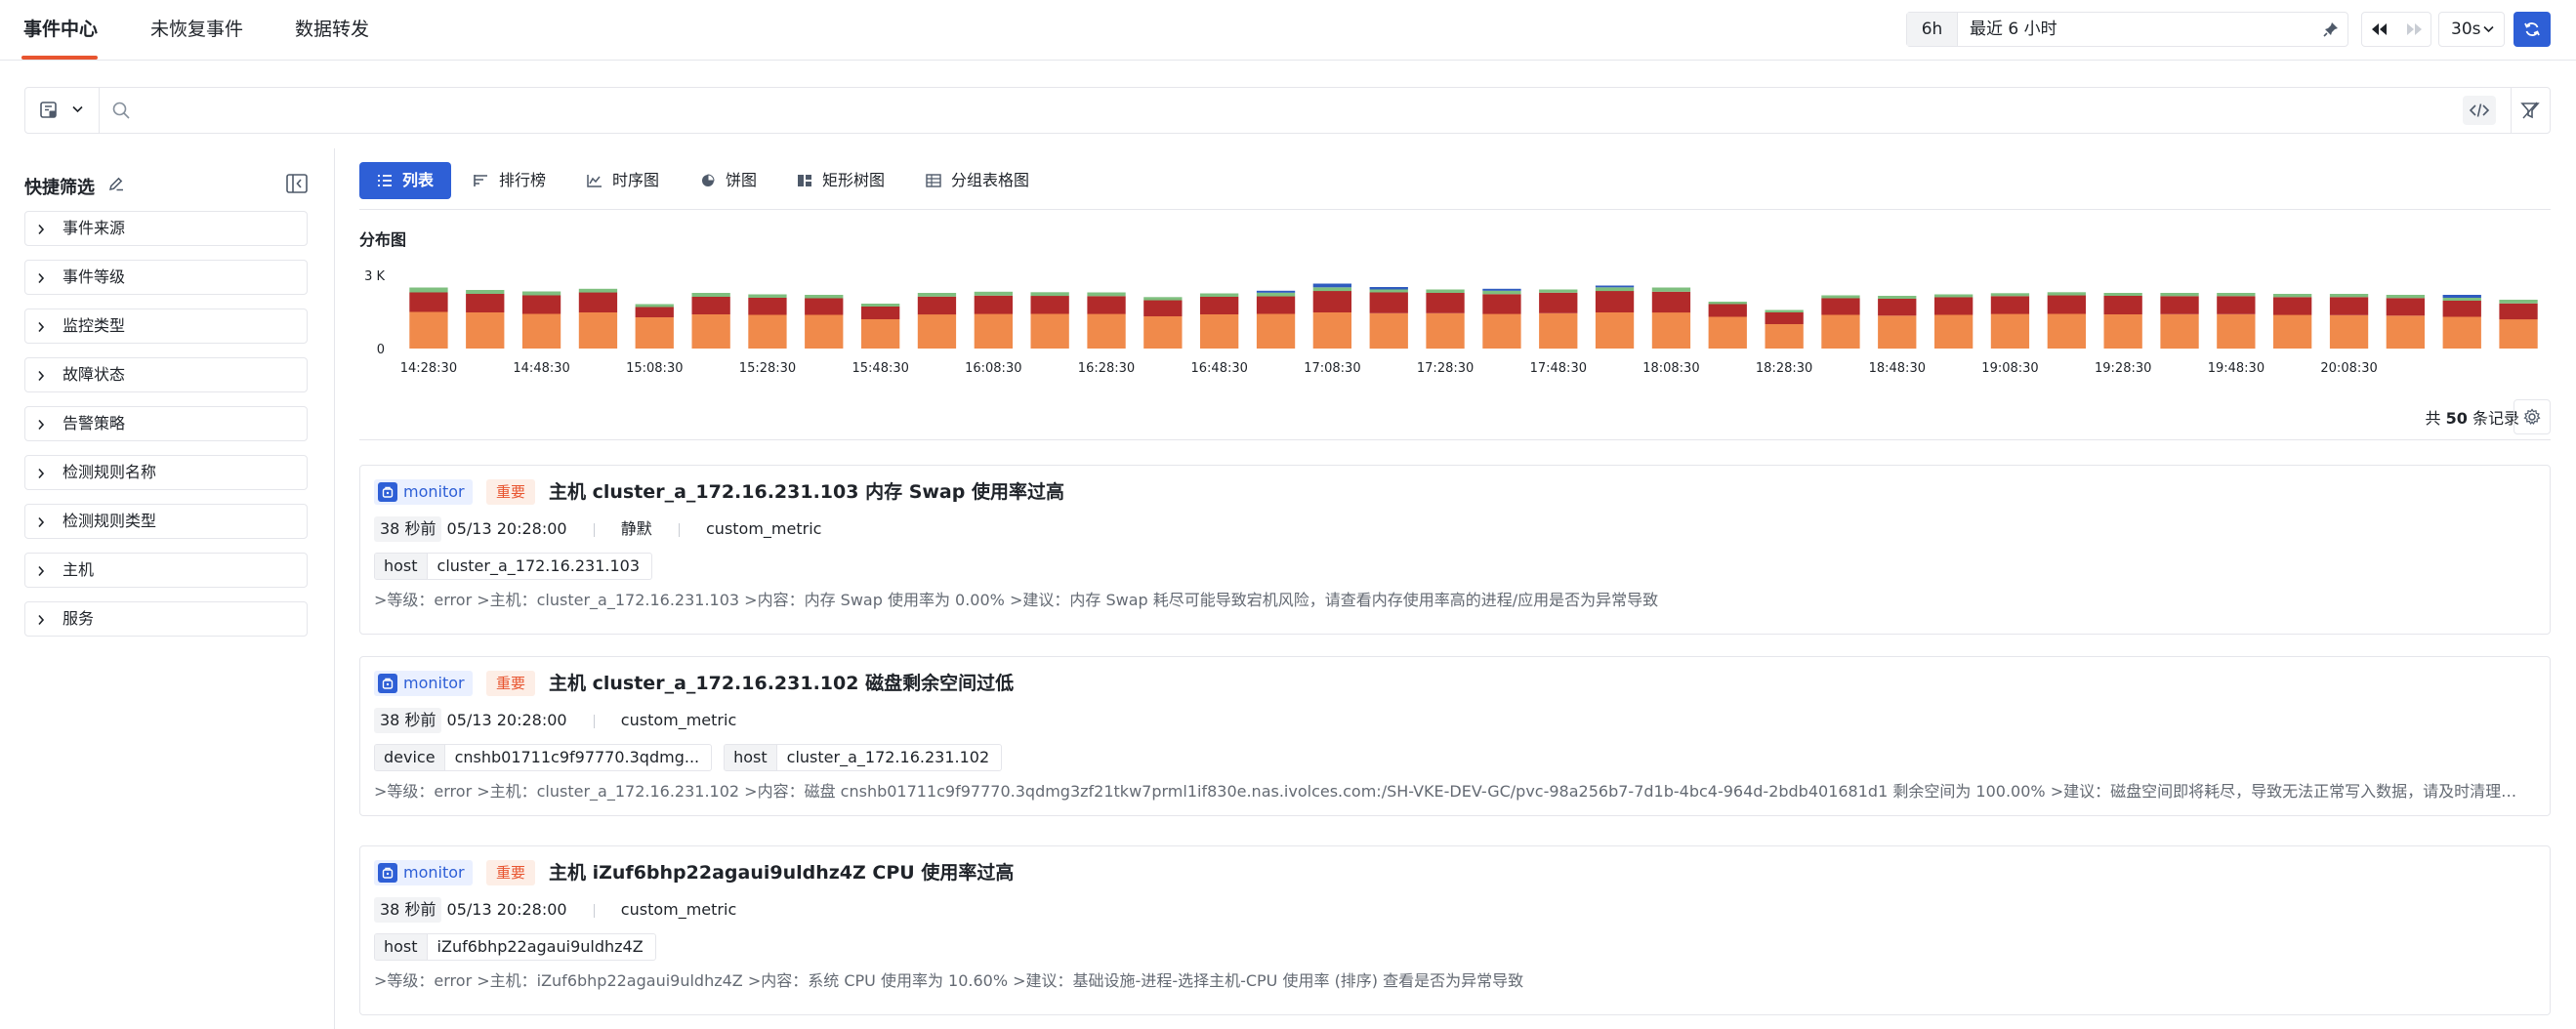 The height and width of the screenshot is (1029, 2576). Describe the element at coordinates (2479, 110) in the screenshot. I see `code-mode-button` at that location.